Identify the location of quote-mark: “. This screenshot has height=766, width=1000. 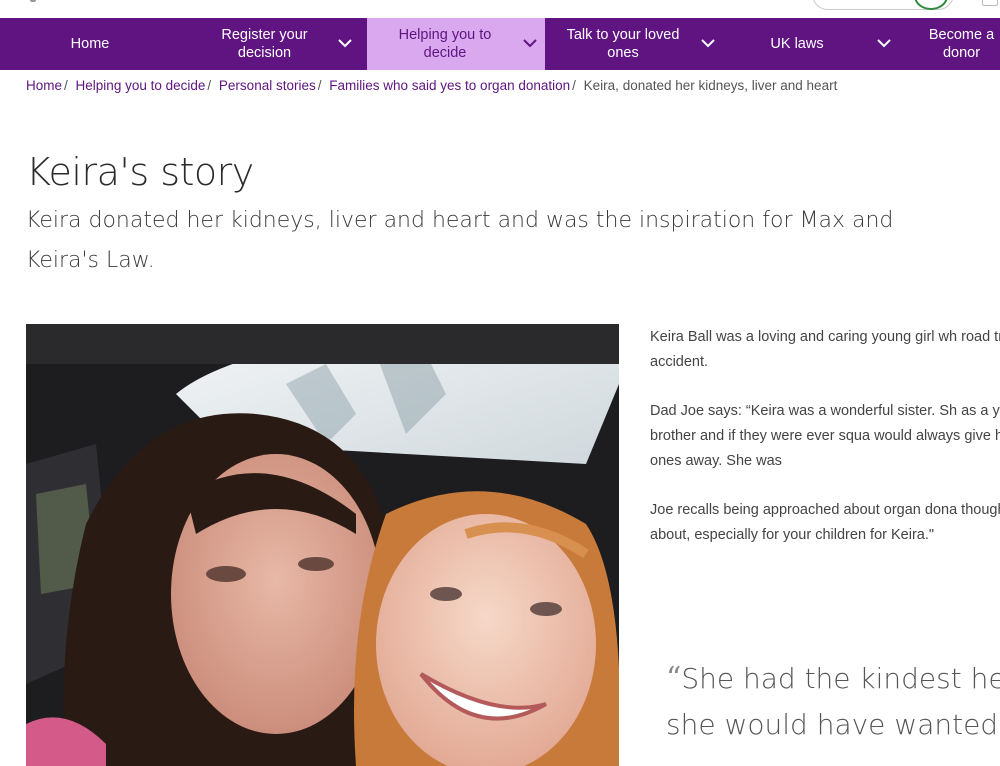
(674, 678).